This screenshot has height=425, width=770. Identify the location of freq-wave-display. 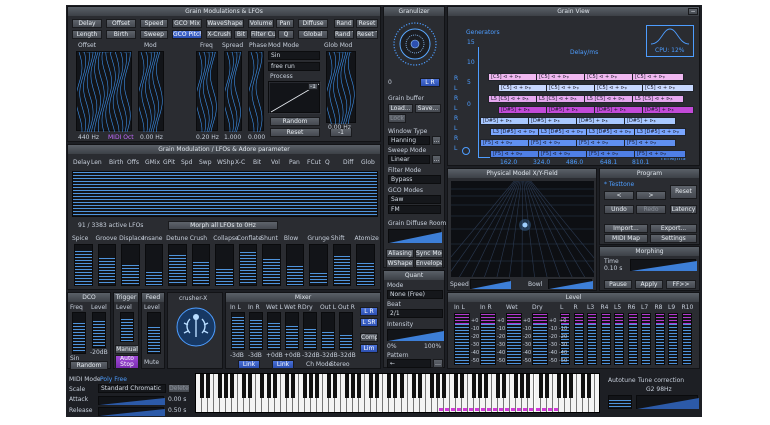
(206, 92).